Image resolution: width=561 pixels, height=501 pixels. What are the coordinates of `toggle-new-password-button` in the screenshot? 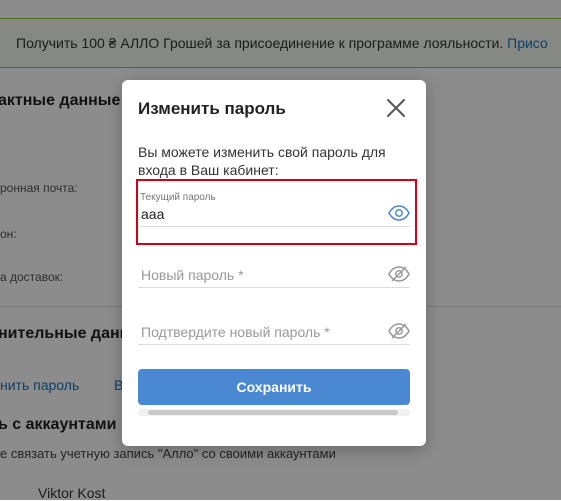 It's located at (399, 274).